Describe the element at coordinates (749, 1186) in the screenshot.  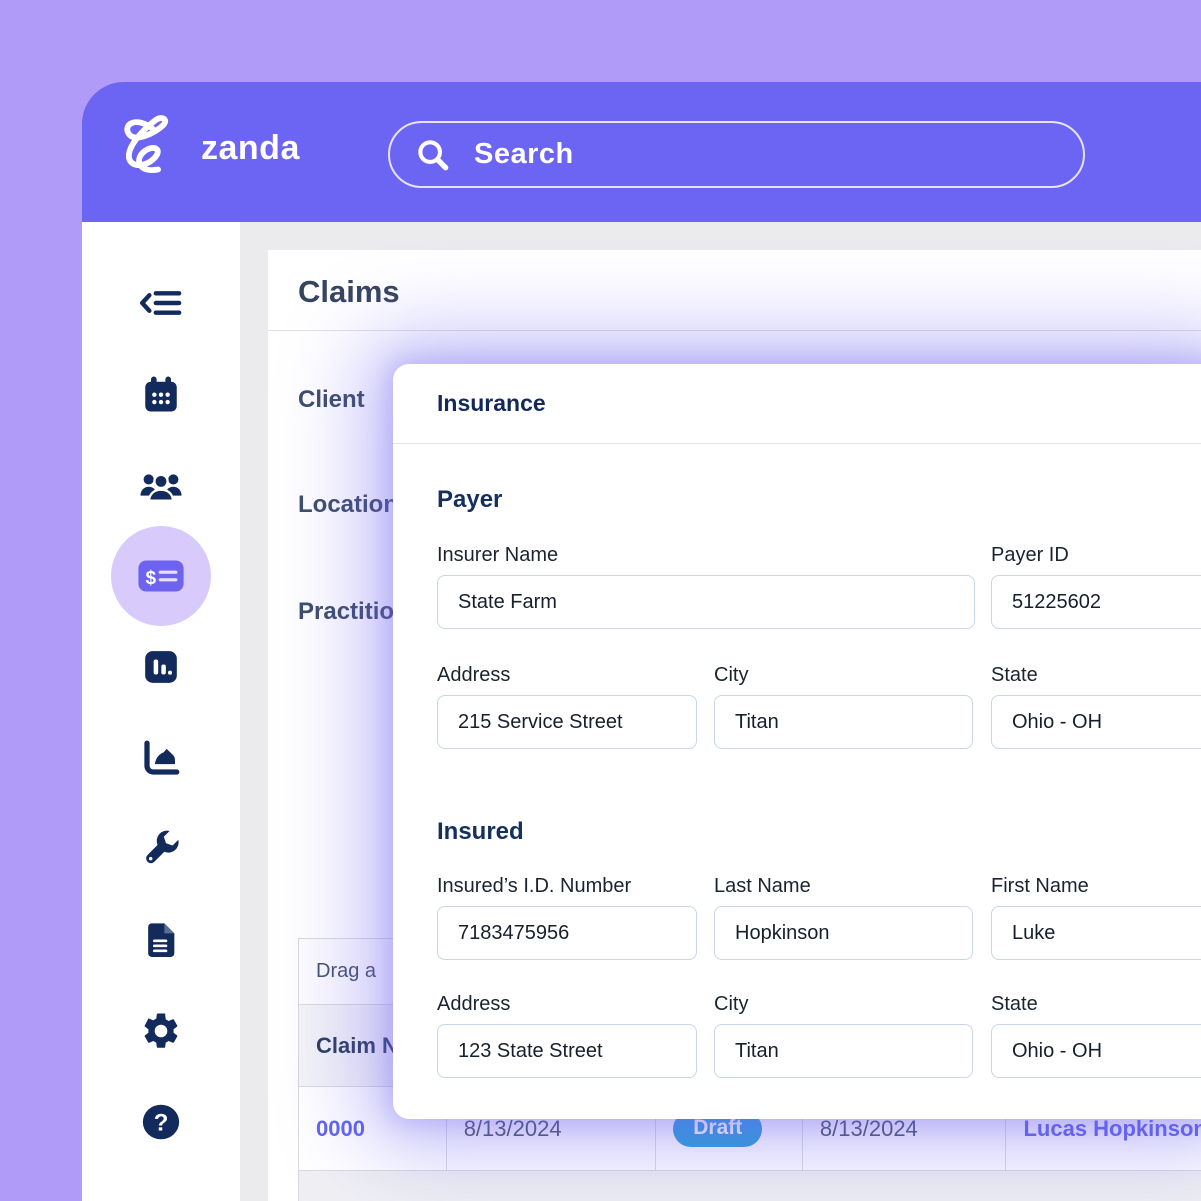
I see `table-footer` at that location.